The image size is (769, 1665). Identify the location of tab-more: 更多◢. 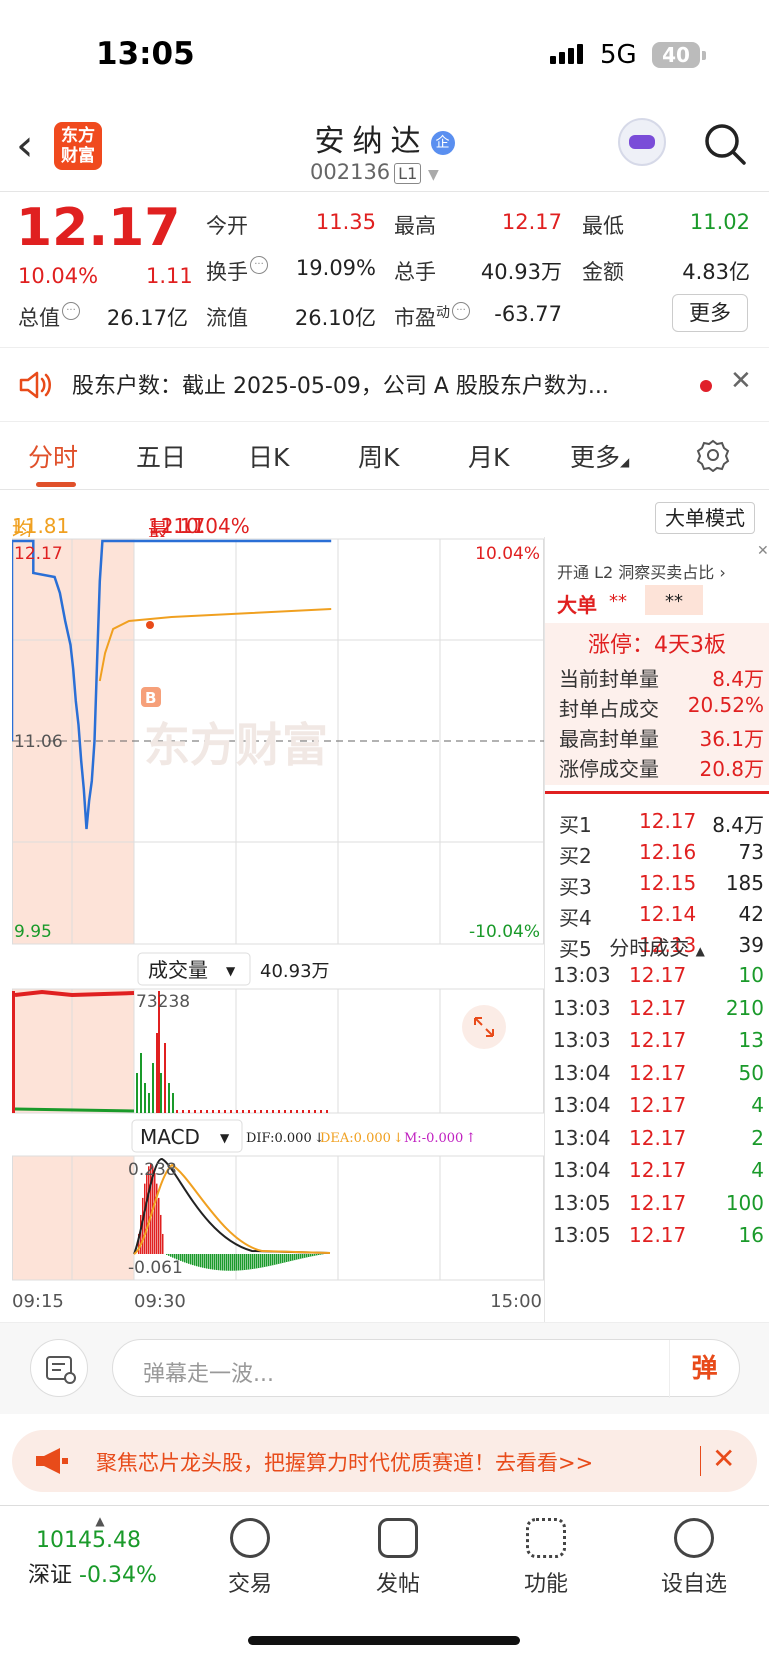
(599, 456).